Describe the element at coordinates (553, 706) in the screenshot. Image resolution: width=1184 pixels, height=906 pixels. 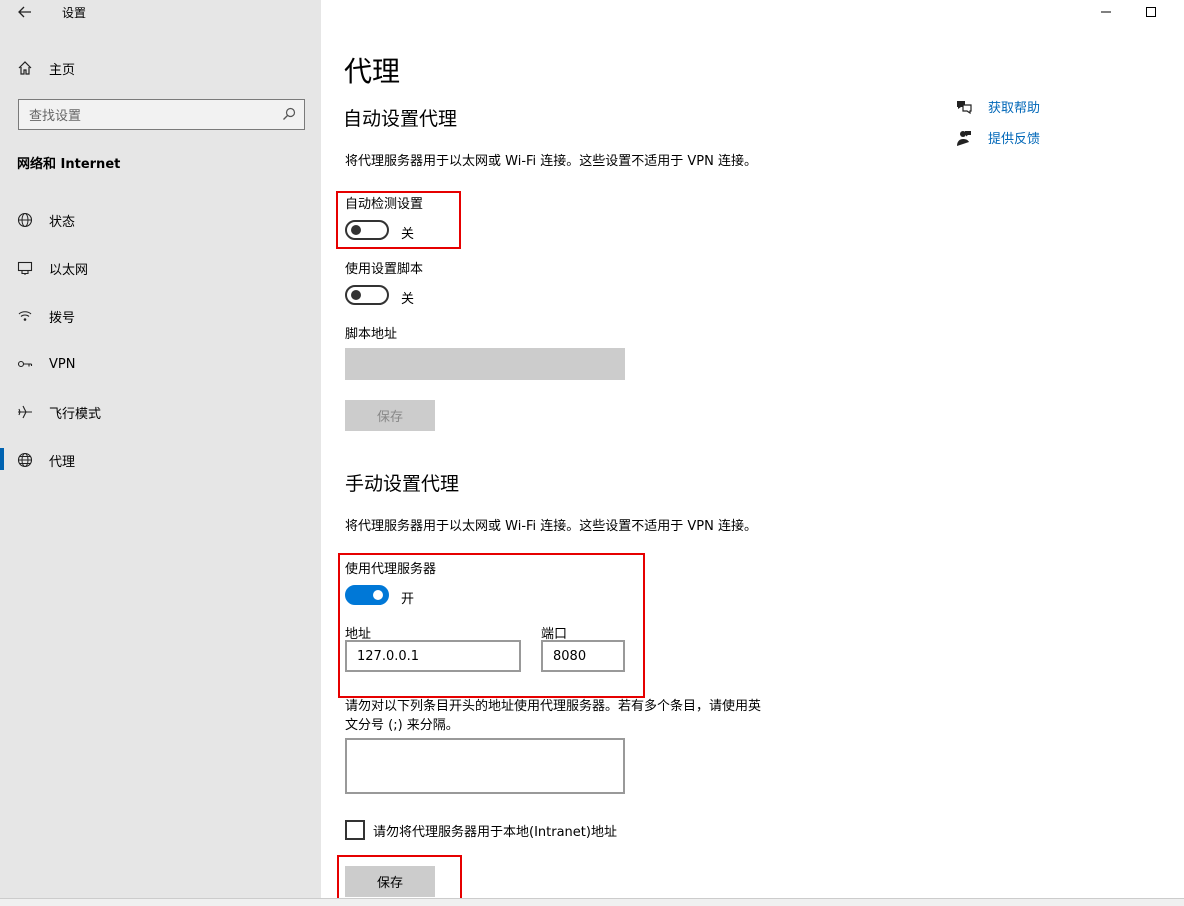
I see `exceptions-text-line1: 请勿对以下列条目开头的地址使用代理服务器。若有多个条目，请使用英` at that location.